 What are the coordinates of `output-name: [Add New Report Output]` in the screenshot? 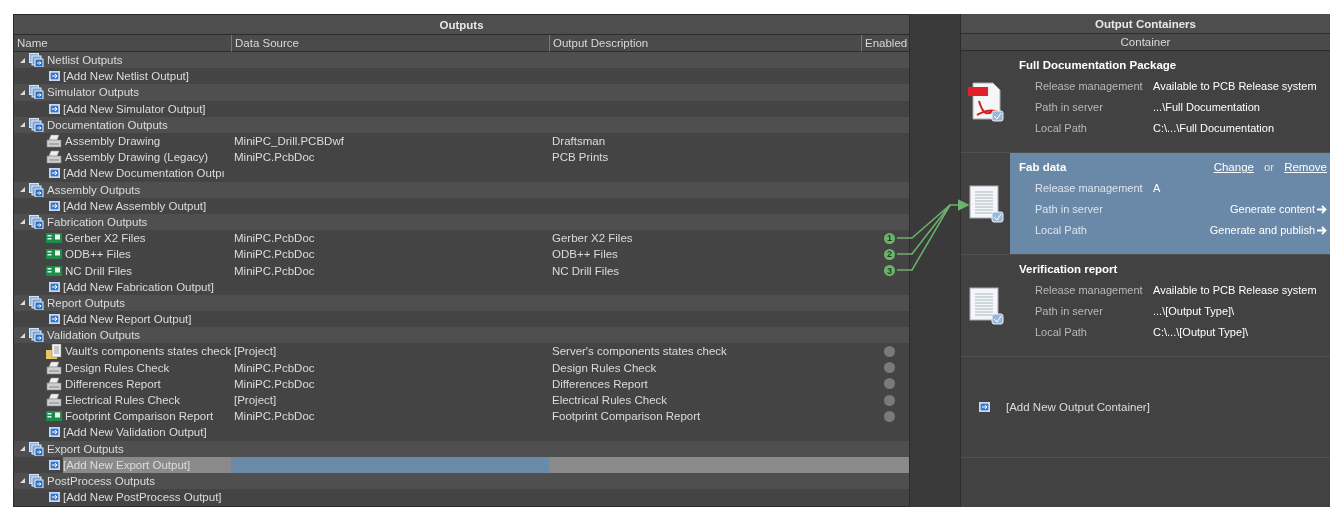 It's located at (128, 320).